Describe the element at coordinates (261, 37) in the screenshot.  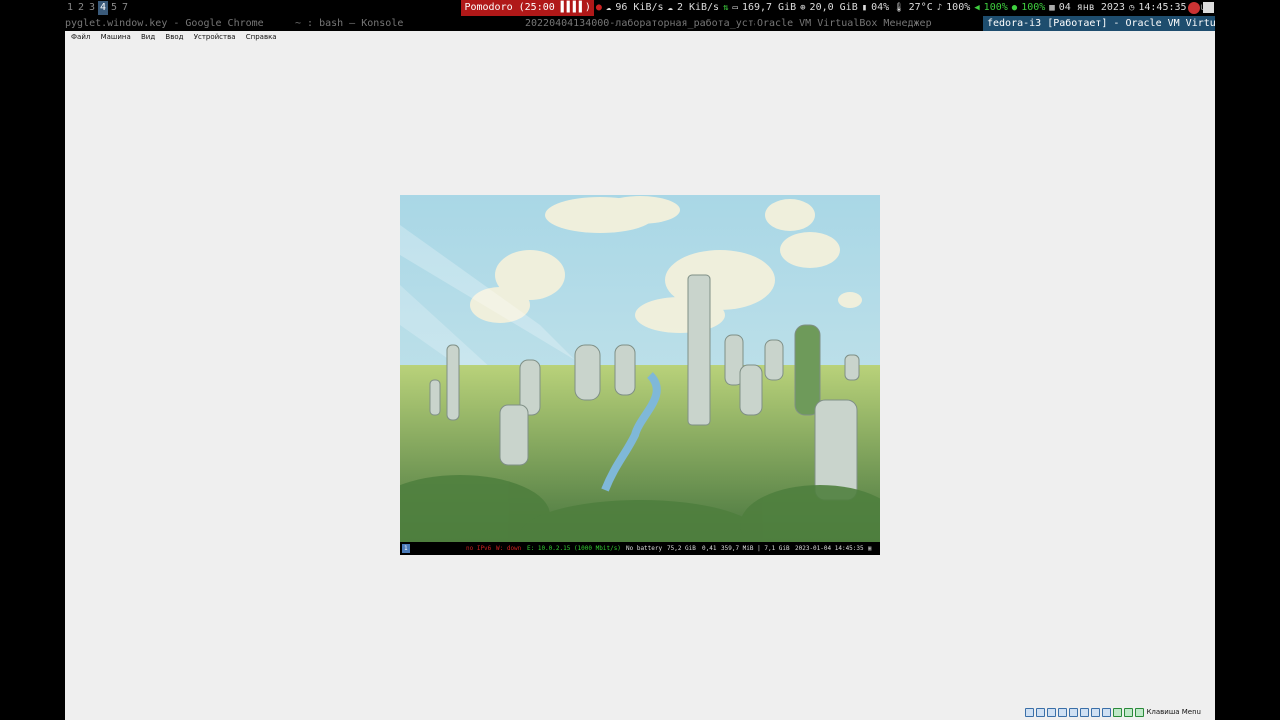
I see `menu-help: Справка` at that location.